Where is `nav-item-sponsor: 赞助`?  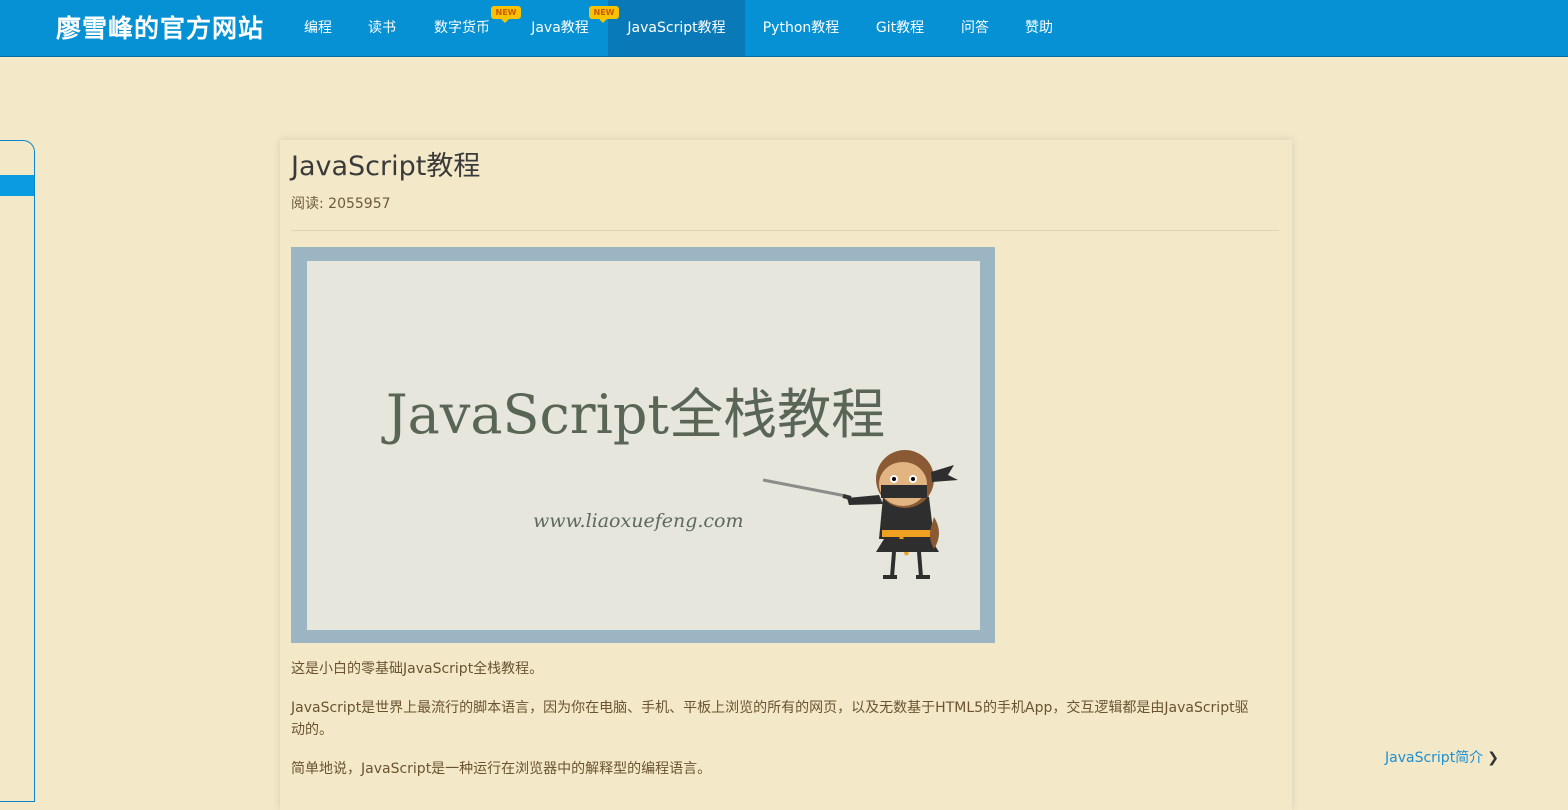 nav-item-sponsor: 赞助 is located at coordinates (1039, 28).